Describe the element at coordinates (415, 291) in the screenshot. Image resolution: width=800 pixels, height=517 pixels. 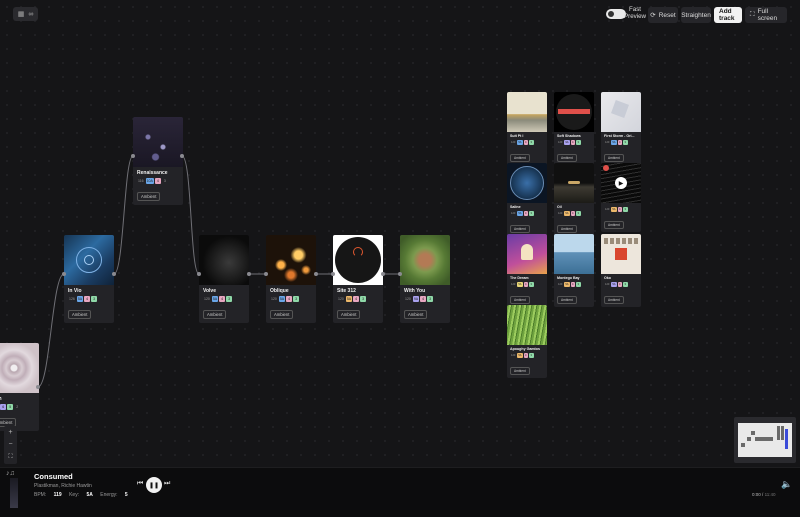
I see `track-title: With You` at that location.